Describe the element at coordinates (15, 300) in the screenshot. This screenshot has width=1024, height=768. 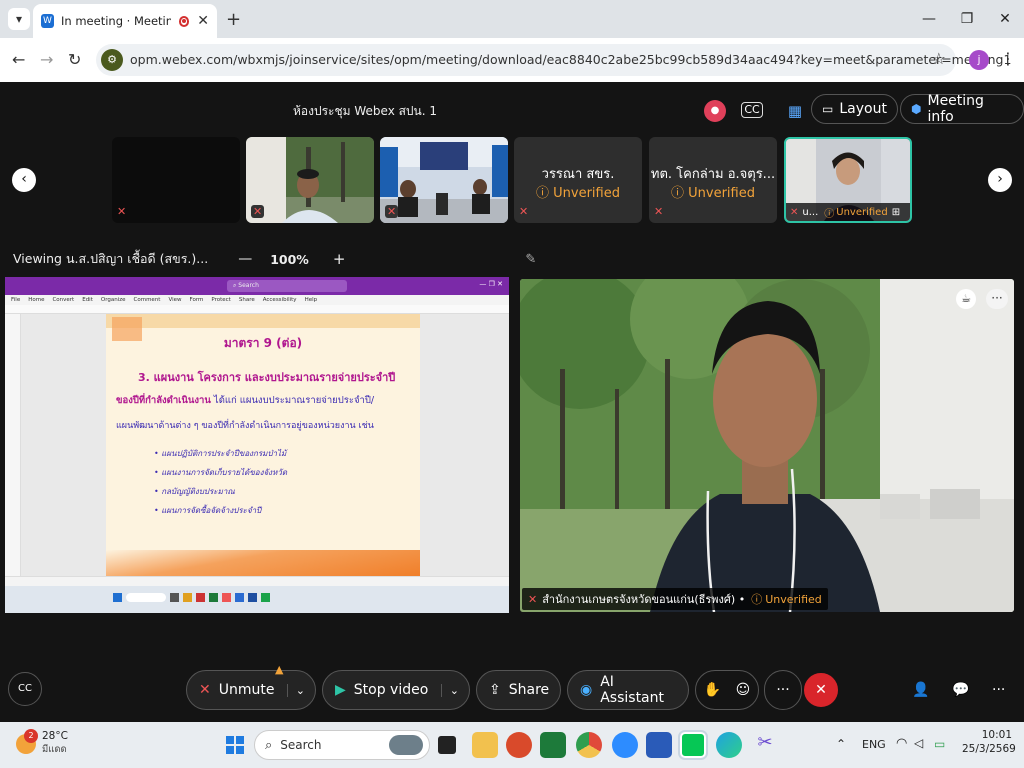
I see `pdf-menu-item: File` at that location.